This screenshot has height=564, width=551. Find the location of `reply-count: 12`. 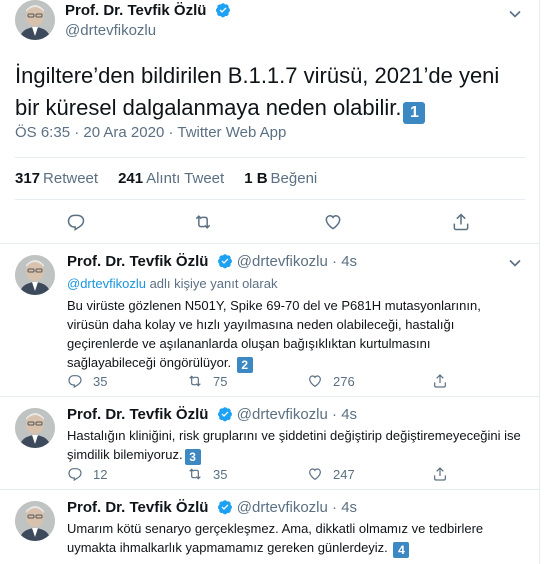

reply-count: 12 is located at coordinates (100, 474).